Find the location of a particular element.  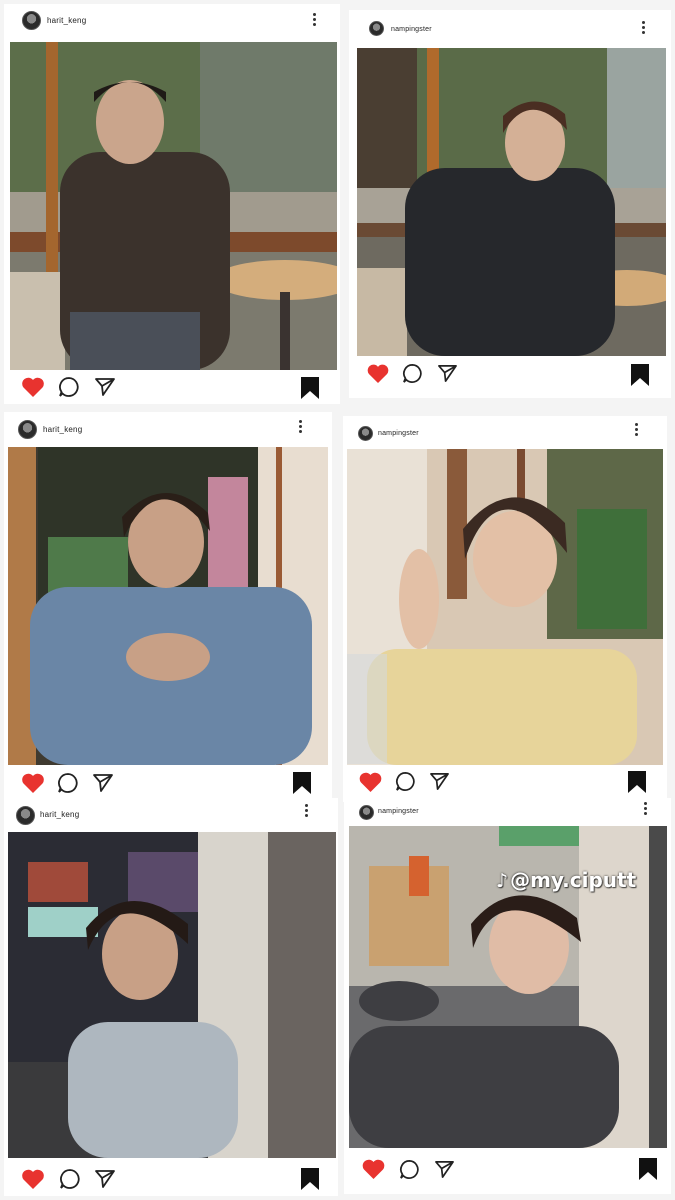

watermark-handle: @my.ciputt is located at coordinates (573, 880).